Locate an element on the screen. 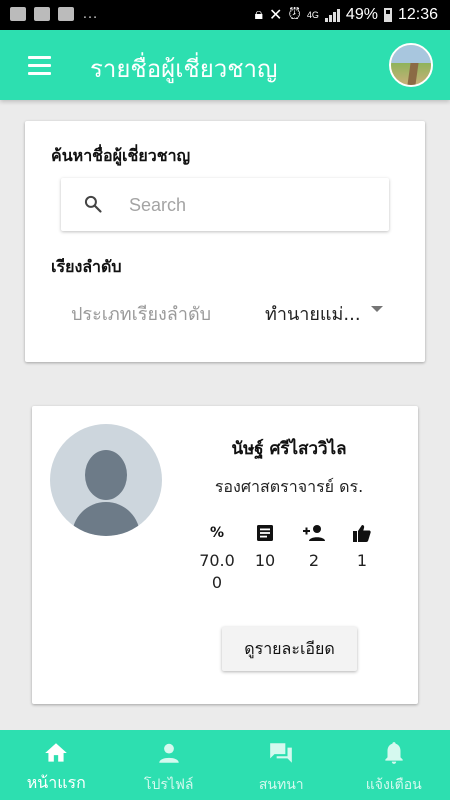  search-label: ค้นหาชื่อผู้เชี่ยวชาญ is located at coordinates (121, 155).